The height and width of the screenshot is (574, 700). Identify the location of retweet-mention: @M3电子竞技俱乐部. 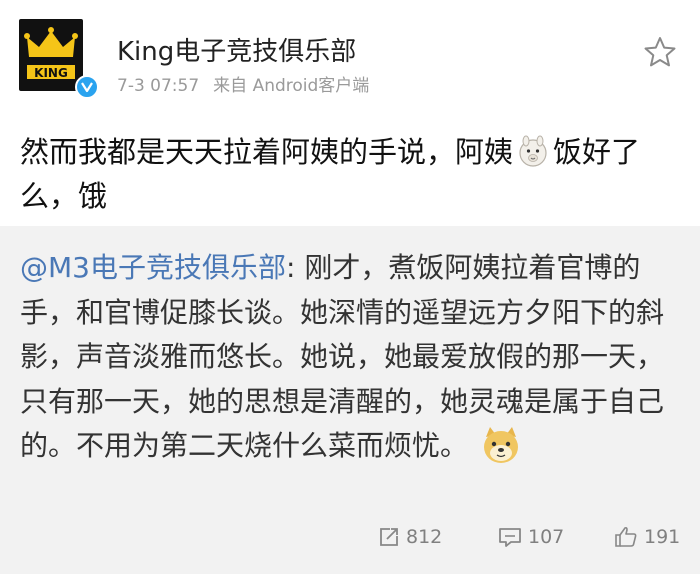
(153, 267).